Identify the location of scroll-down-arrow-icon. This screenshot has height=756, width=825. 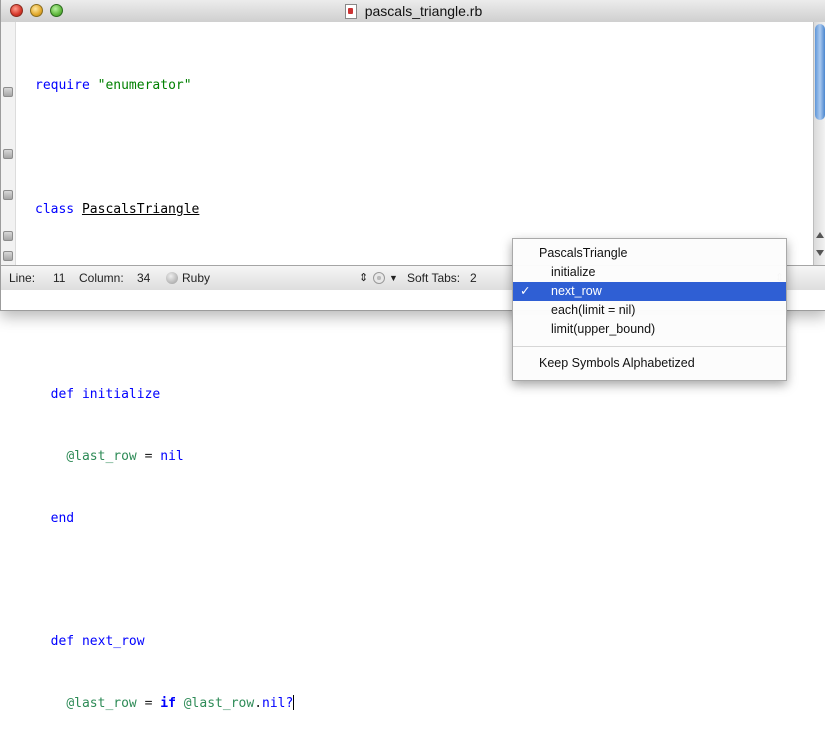
(820, 253).